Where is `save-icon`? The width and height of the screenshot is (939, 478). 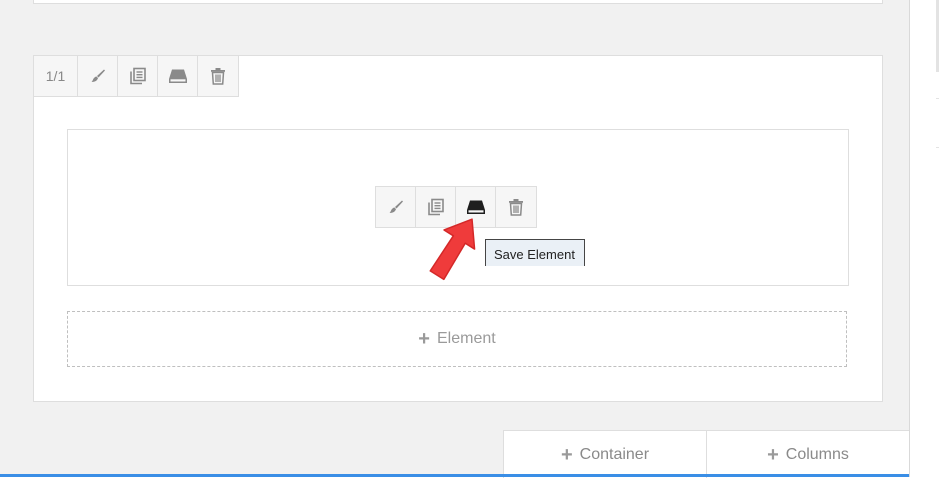
save-icon is located at coordinates (177, 76).